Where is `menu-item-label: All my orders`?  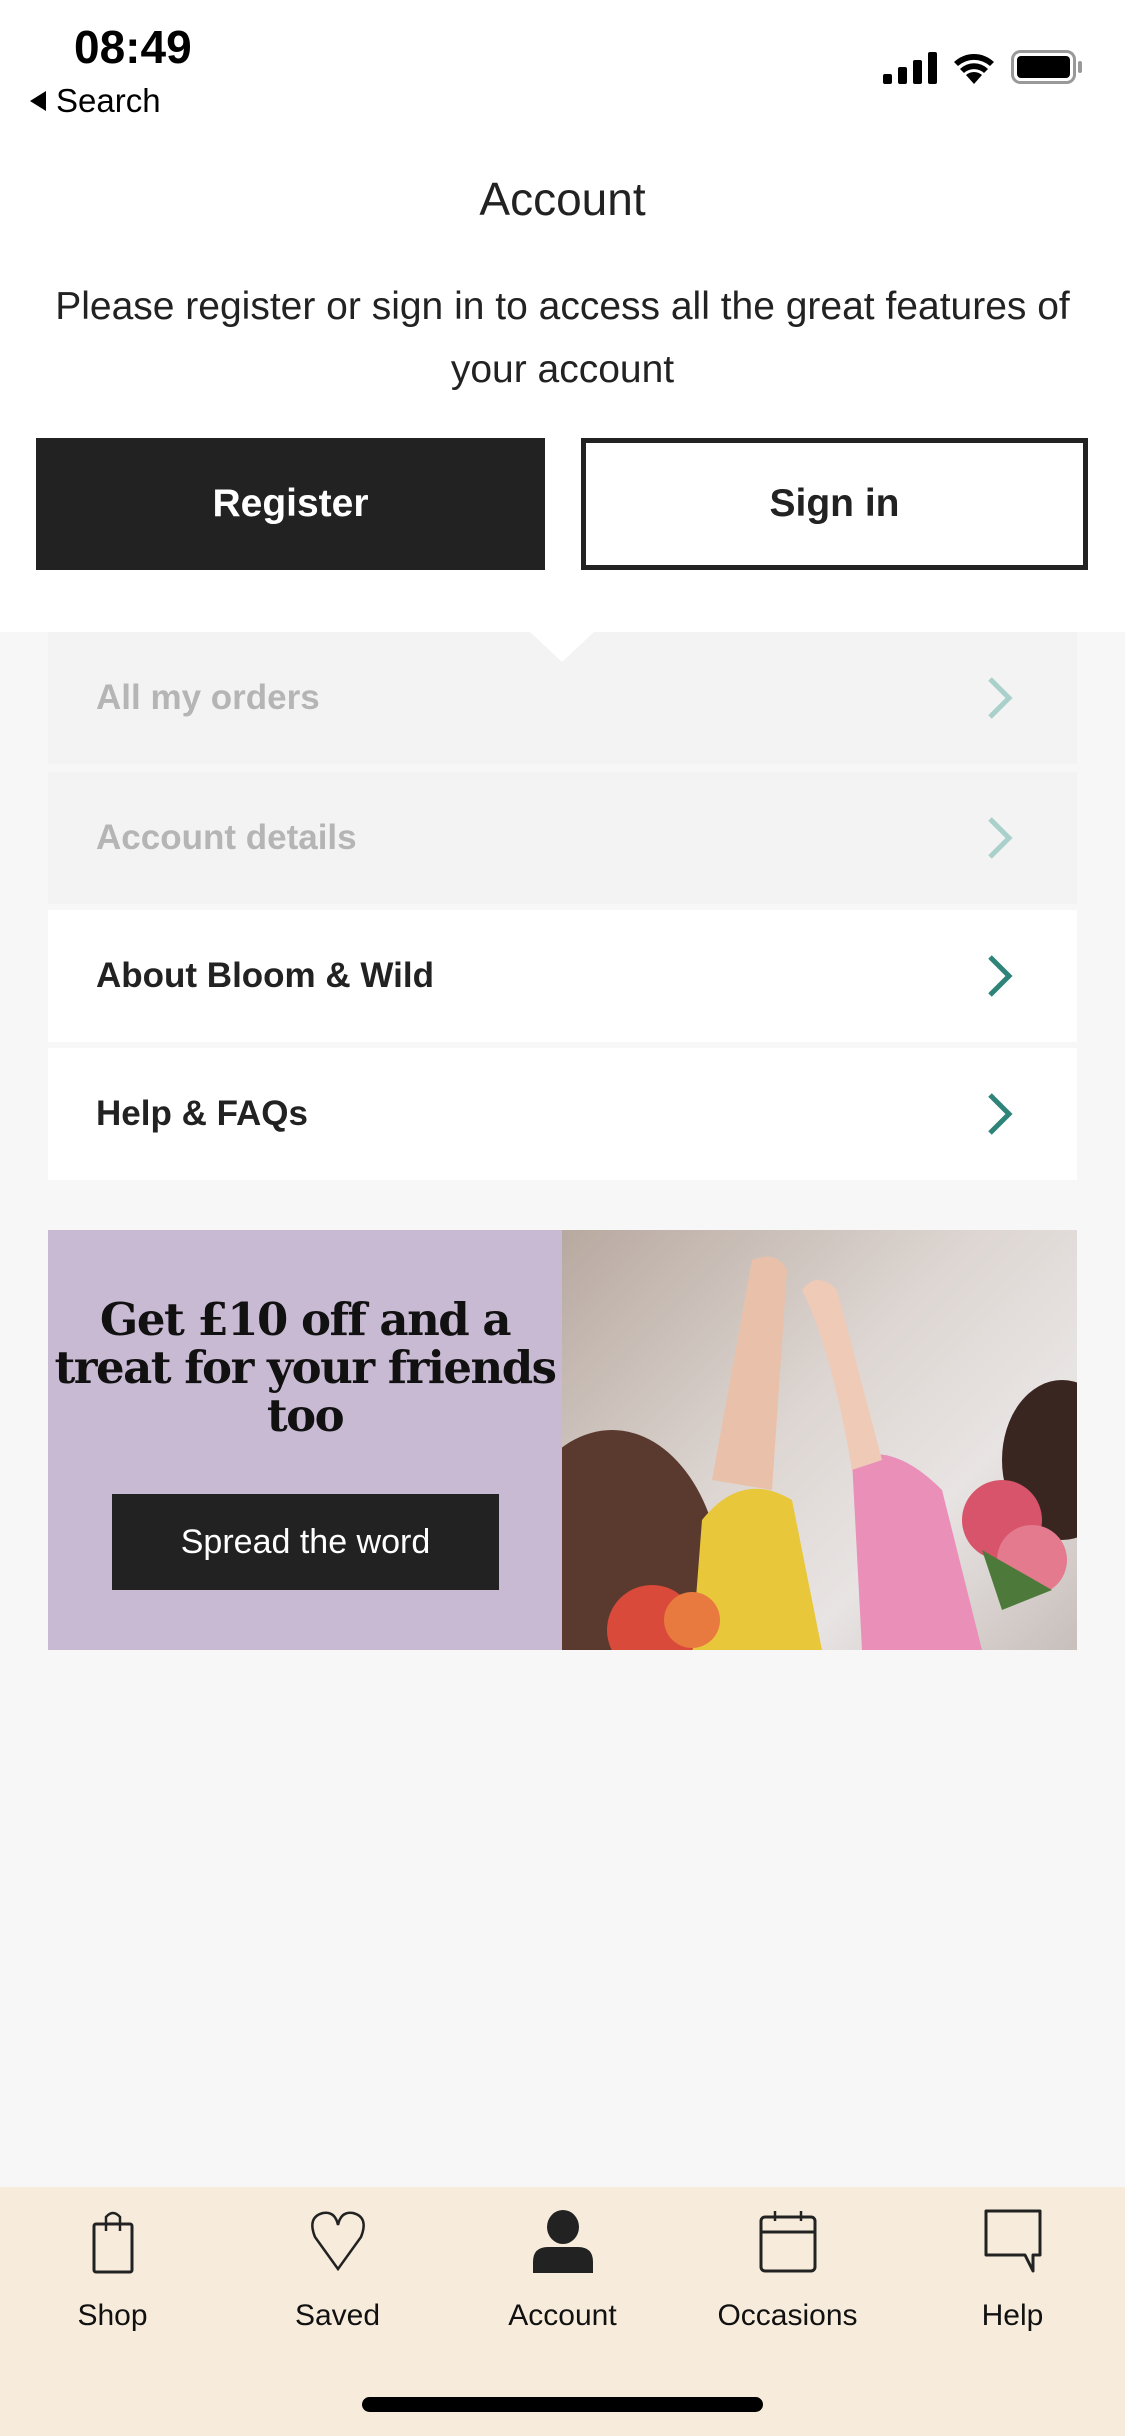 menu-item-label: All my orders is located at coordinates (208, 697).